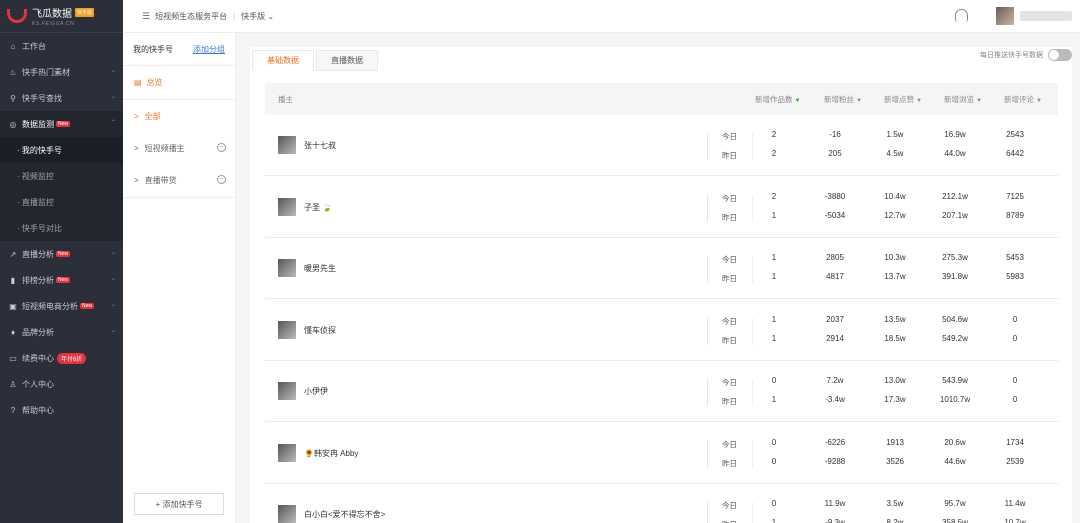 This screenshot has height=523, width=1080. What do you see at coordinates (191, 16) in the screenshot?
I see `platform-title: 短视频生态服务平台` at bounding box center [191, 16].